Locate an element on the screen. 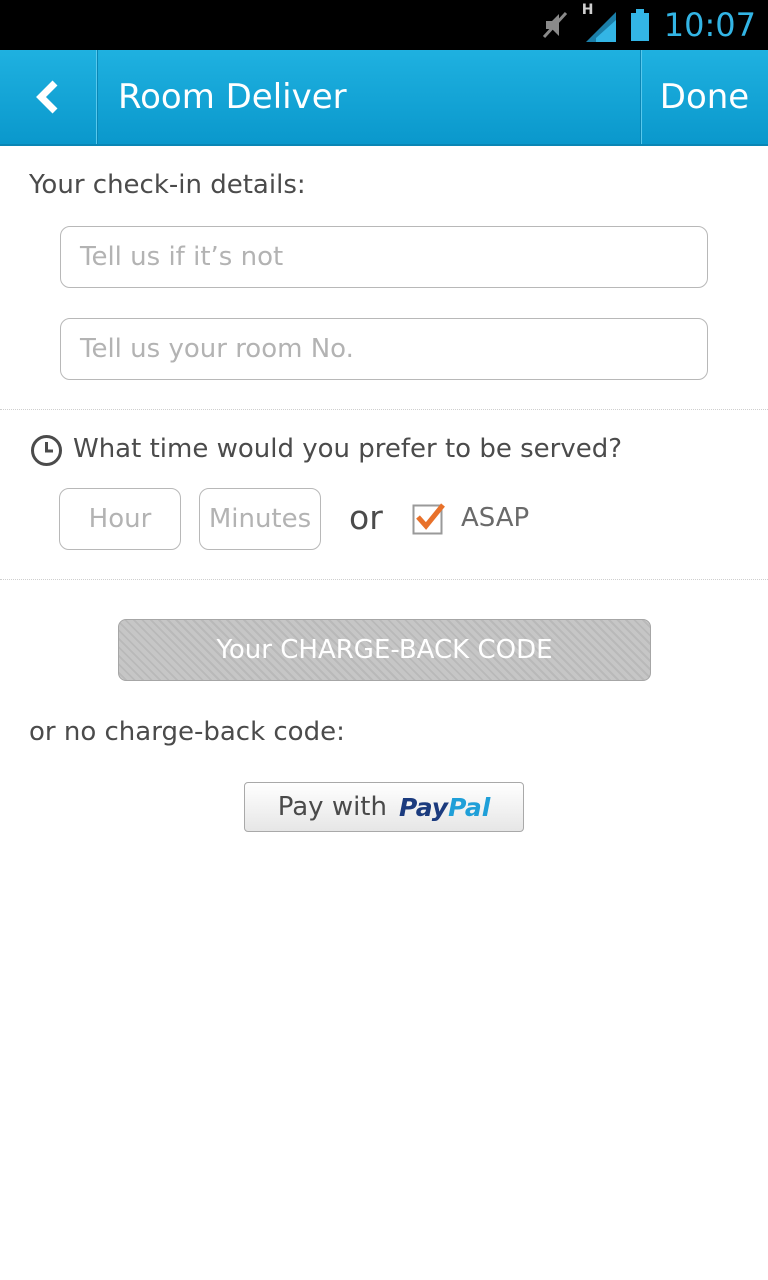  checkin-label: Your check-in details: is located at coordinates (167, 185).